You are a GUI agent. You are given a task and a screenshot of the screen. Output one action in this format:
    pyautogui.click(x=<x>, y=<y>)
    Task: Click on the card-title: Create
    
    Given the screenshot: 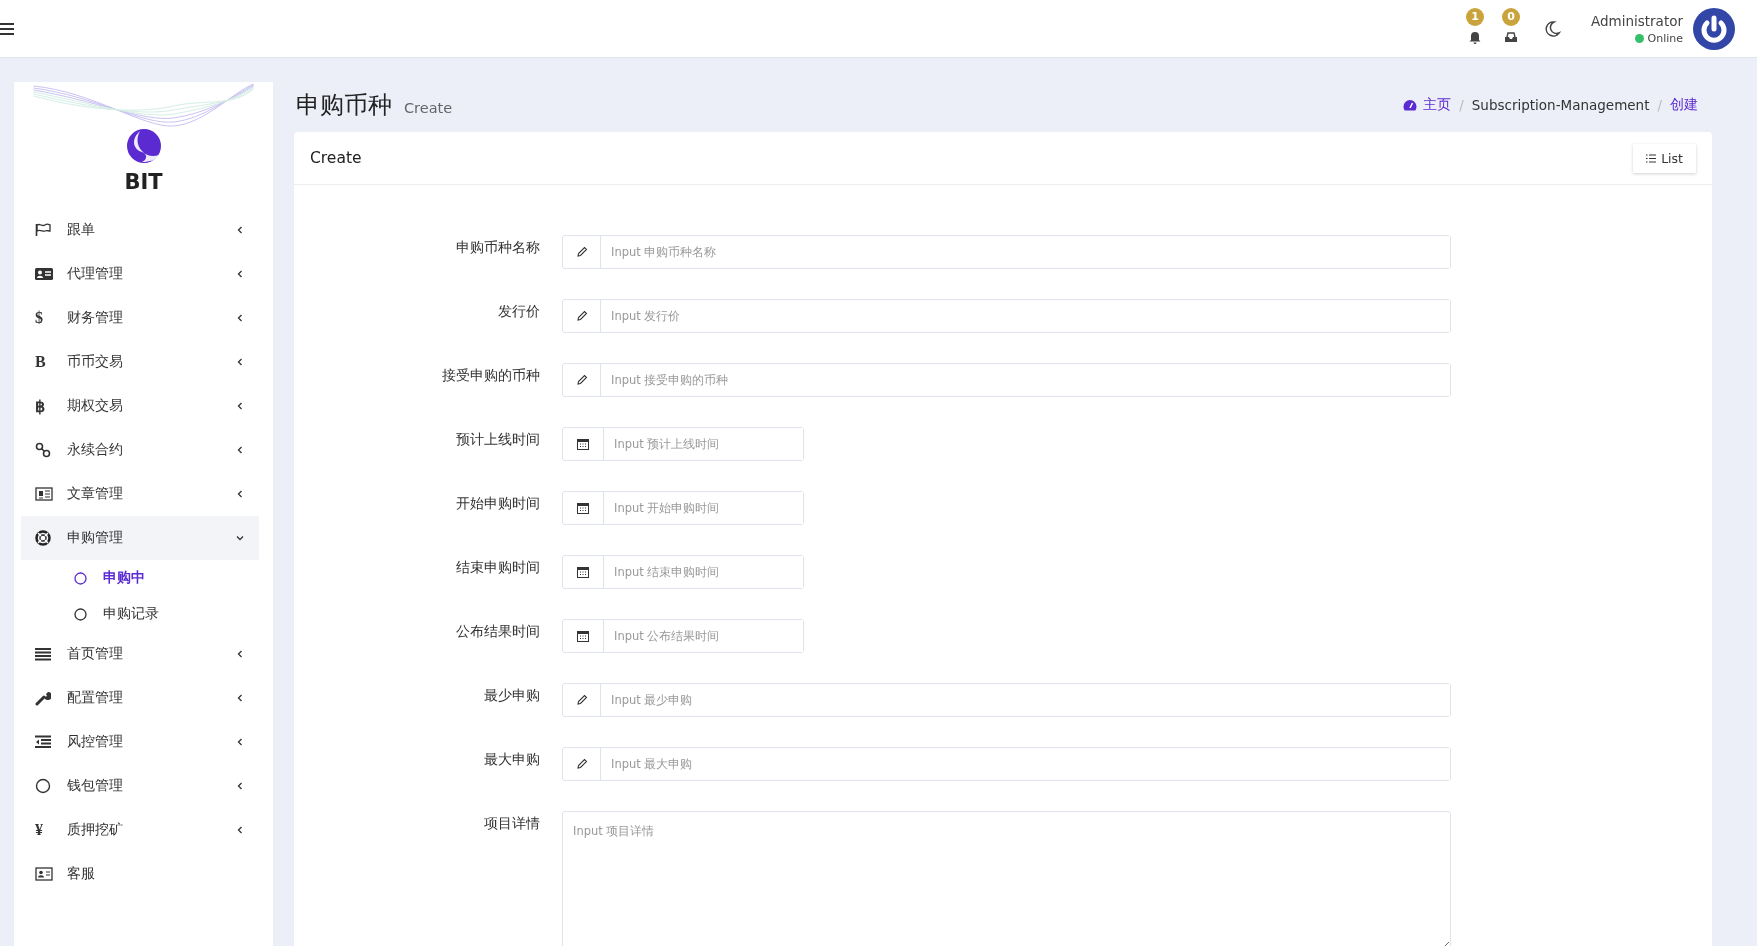 What is the action you would take?
    pyautogui.click(x=336, y=158)
    